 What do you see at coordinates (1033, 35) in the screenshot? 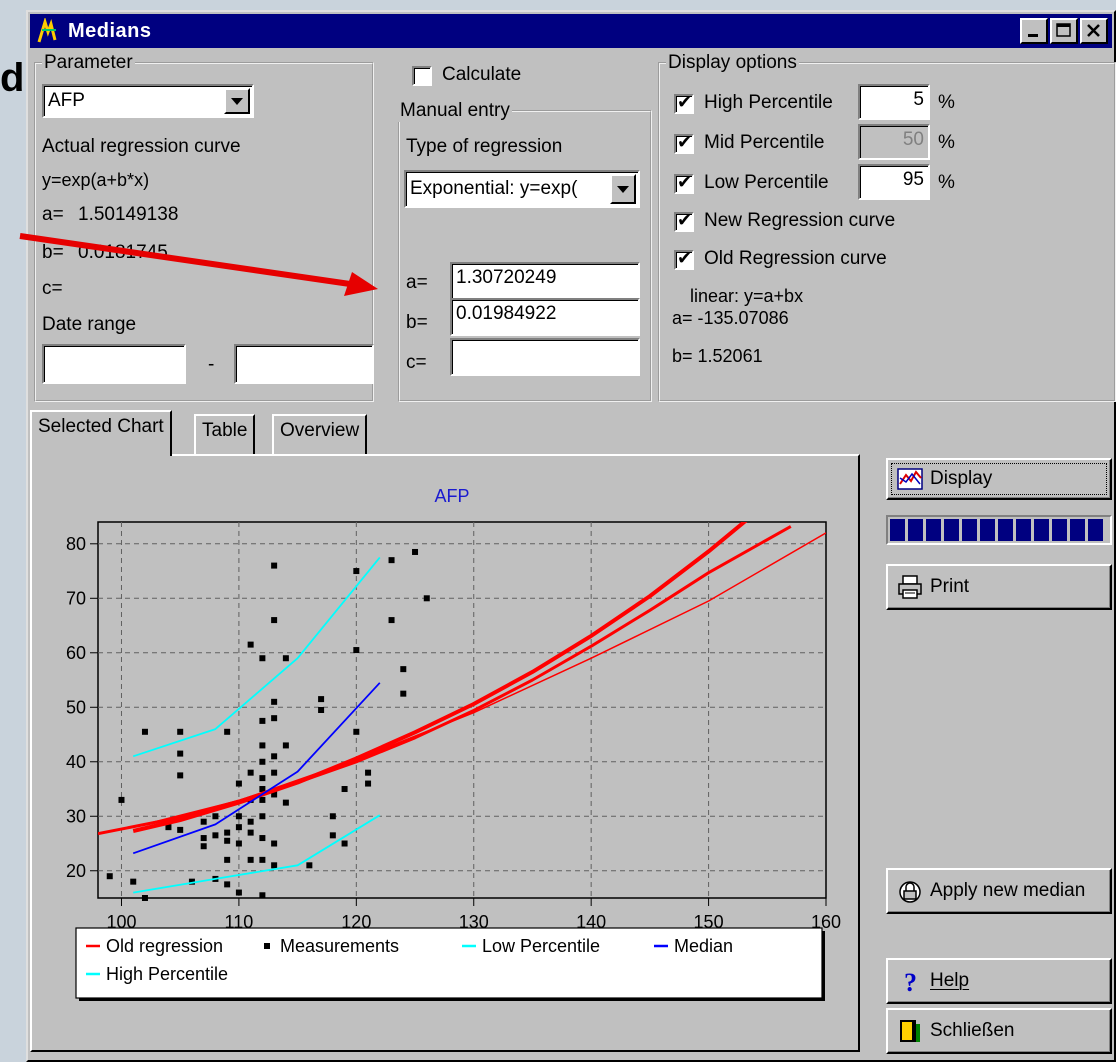
I see `minimize-icon` at bounding box center [1033, 35].